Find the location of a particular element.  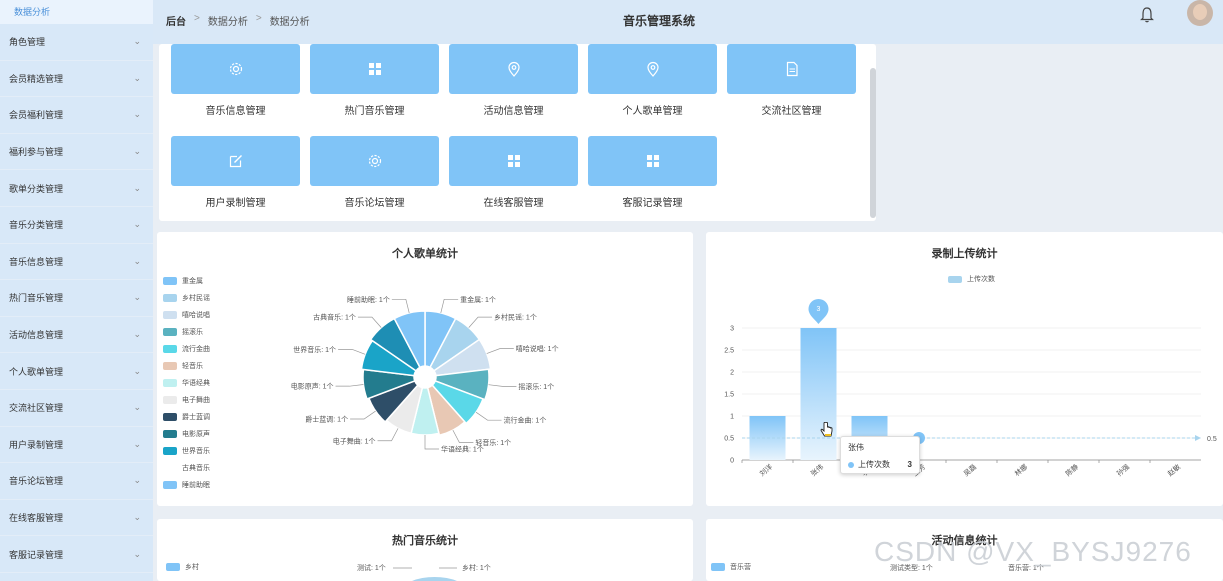

sidebar-item: 音乐信息管理 ⌄ is located at coordinates (76, 262).